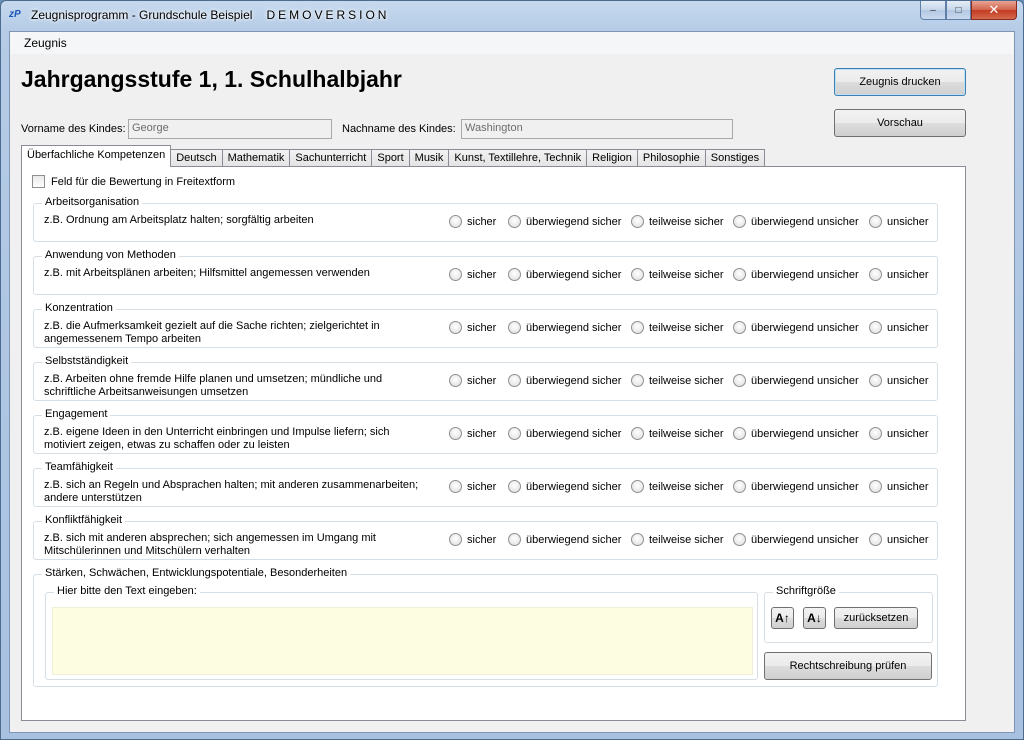  What do you see at coordinates (429, 158) in the screenshot?
I see `tab-musik: Musik` at bounding box center [429, 158].